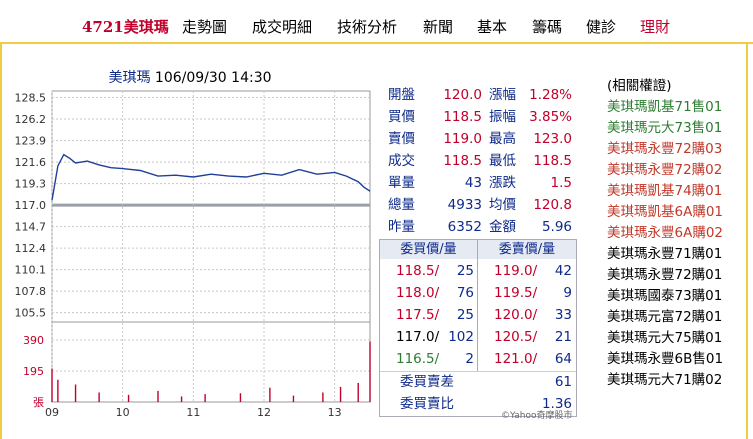  Describe the element at coordinates (38, 402) in the screenshot. I see `volume-tick-label: 張` at that location.